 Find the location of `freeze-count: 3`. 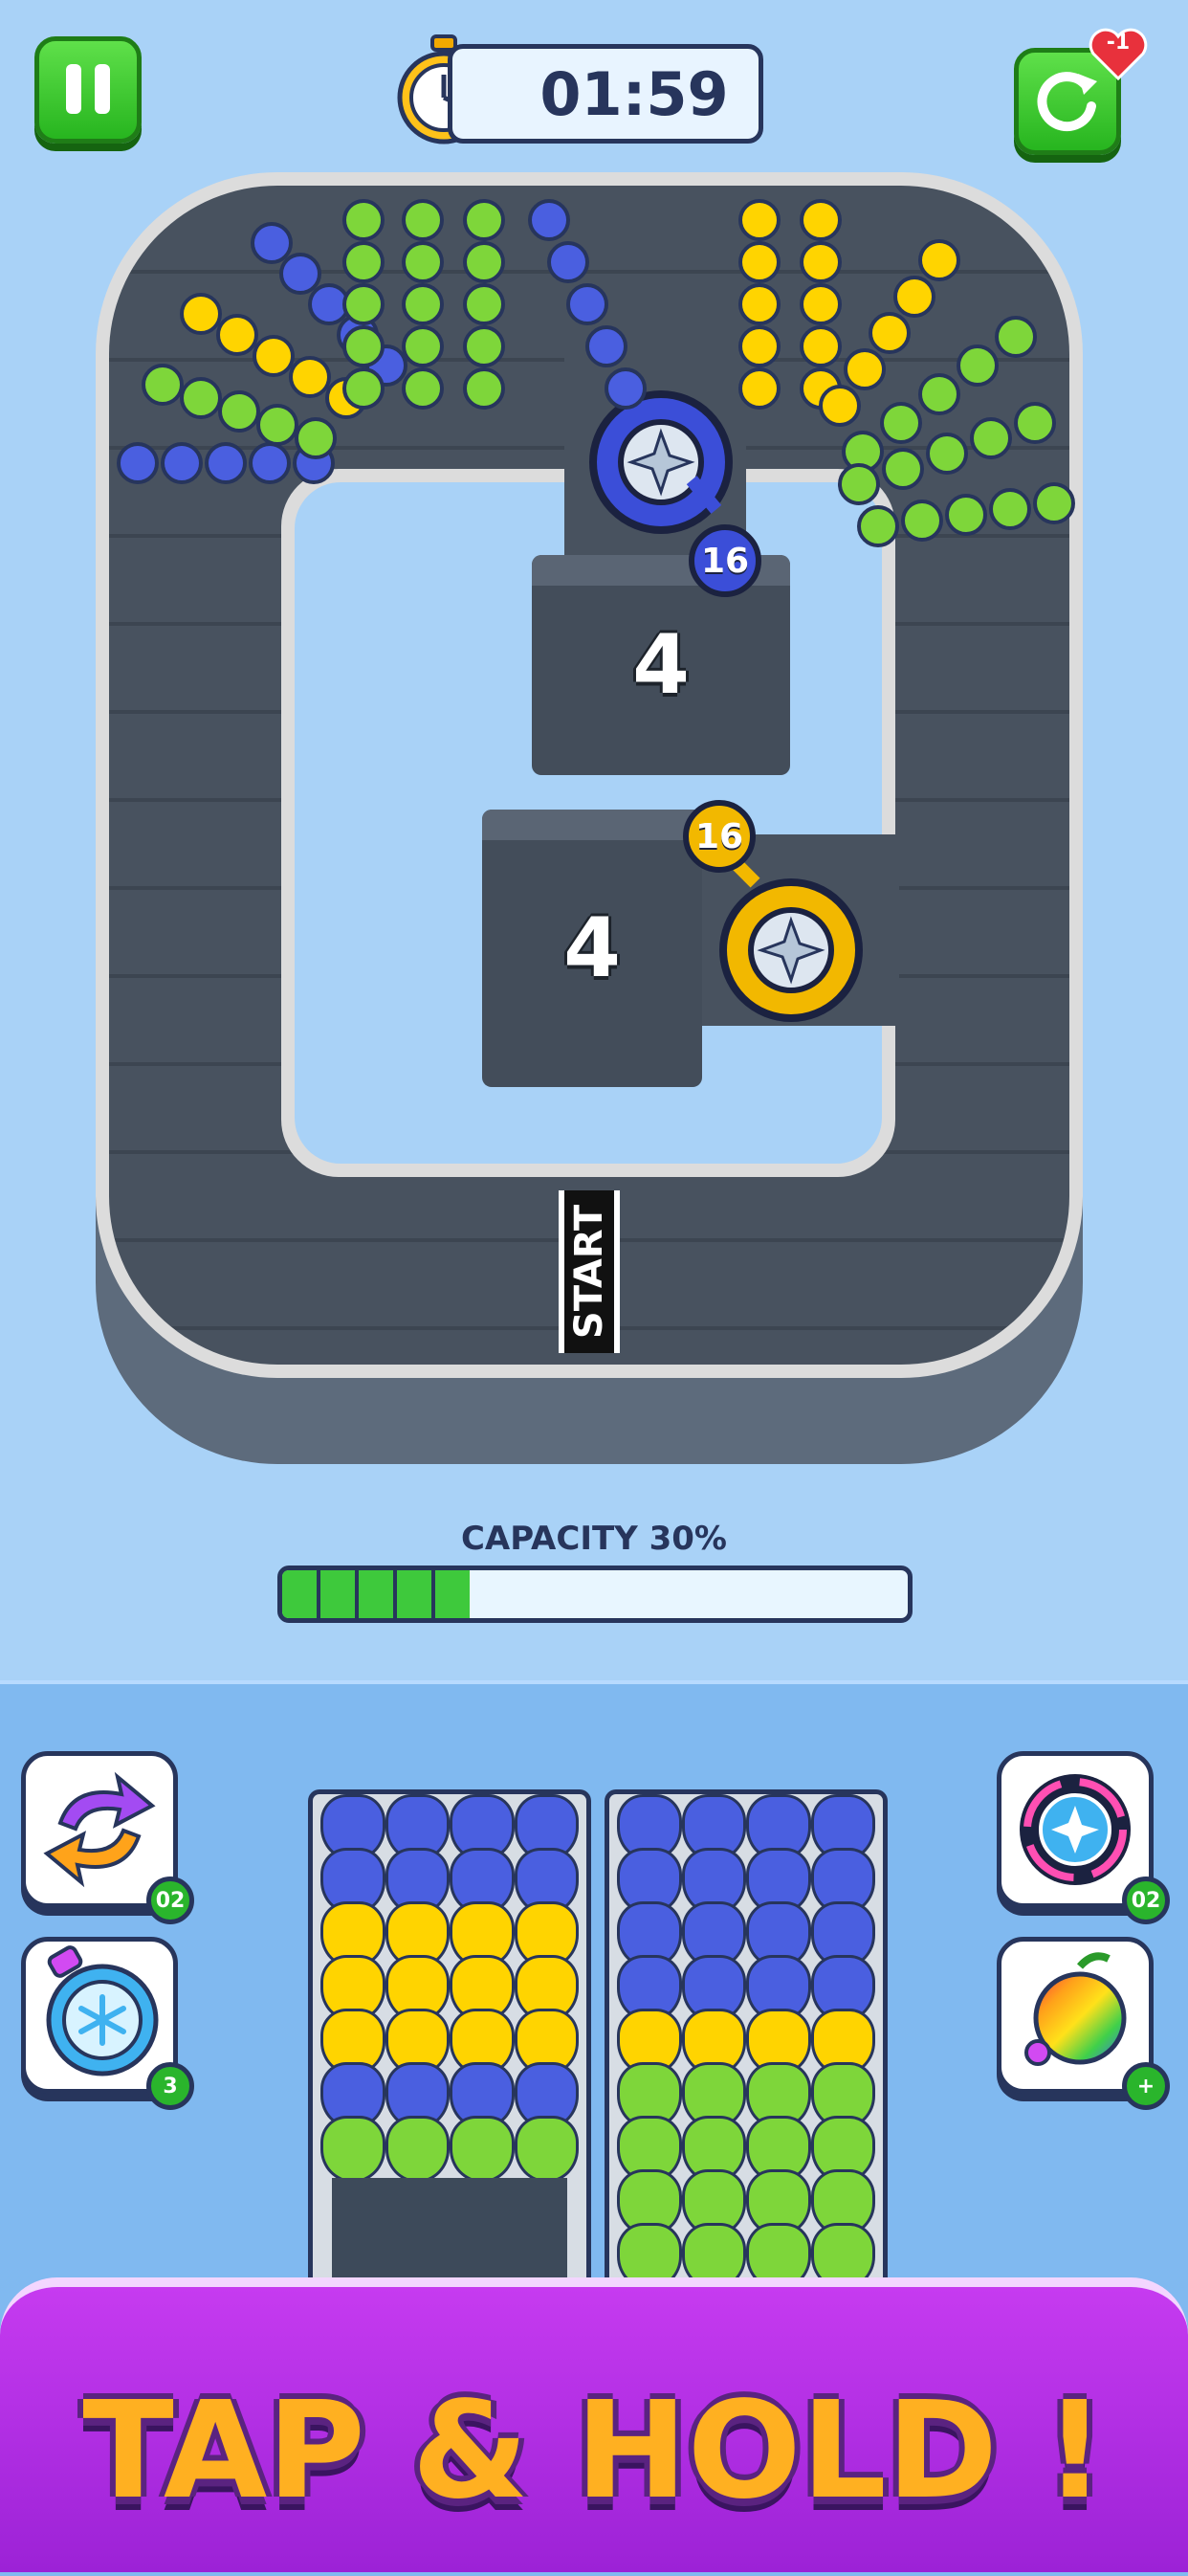

freeze-count: 3 is located at coordinates (170, 2086).